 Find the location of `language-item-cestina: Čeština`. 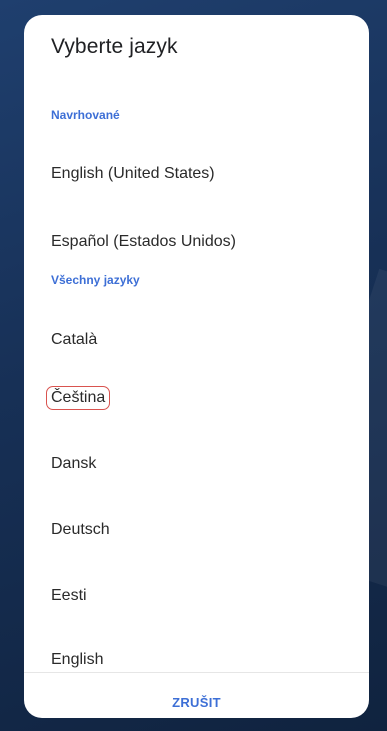

language-item-cestina: Čeština is located at coordinates (78, 398).